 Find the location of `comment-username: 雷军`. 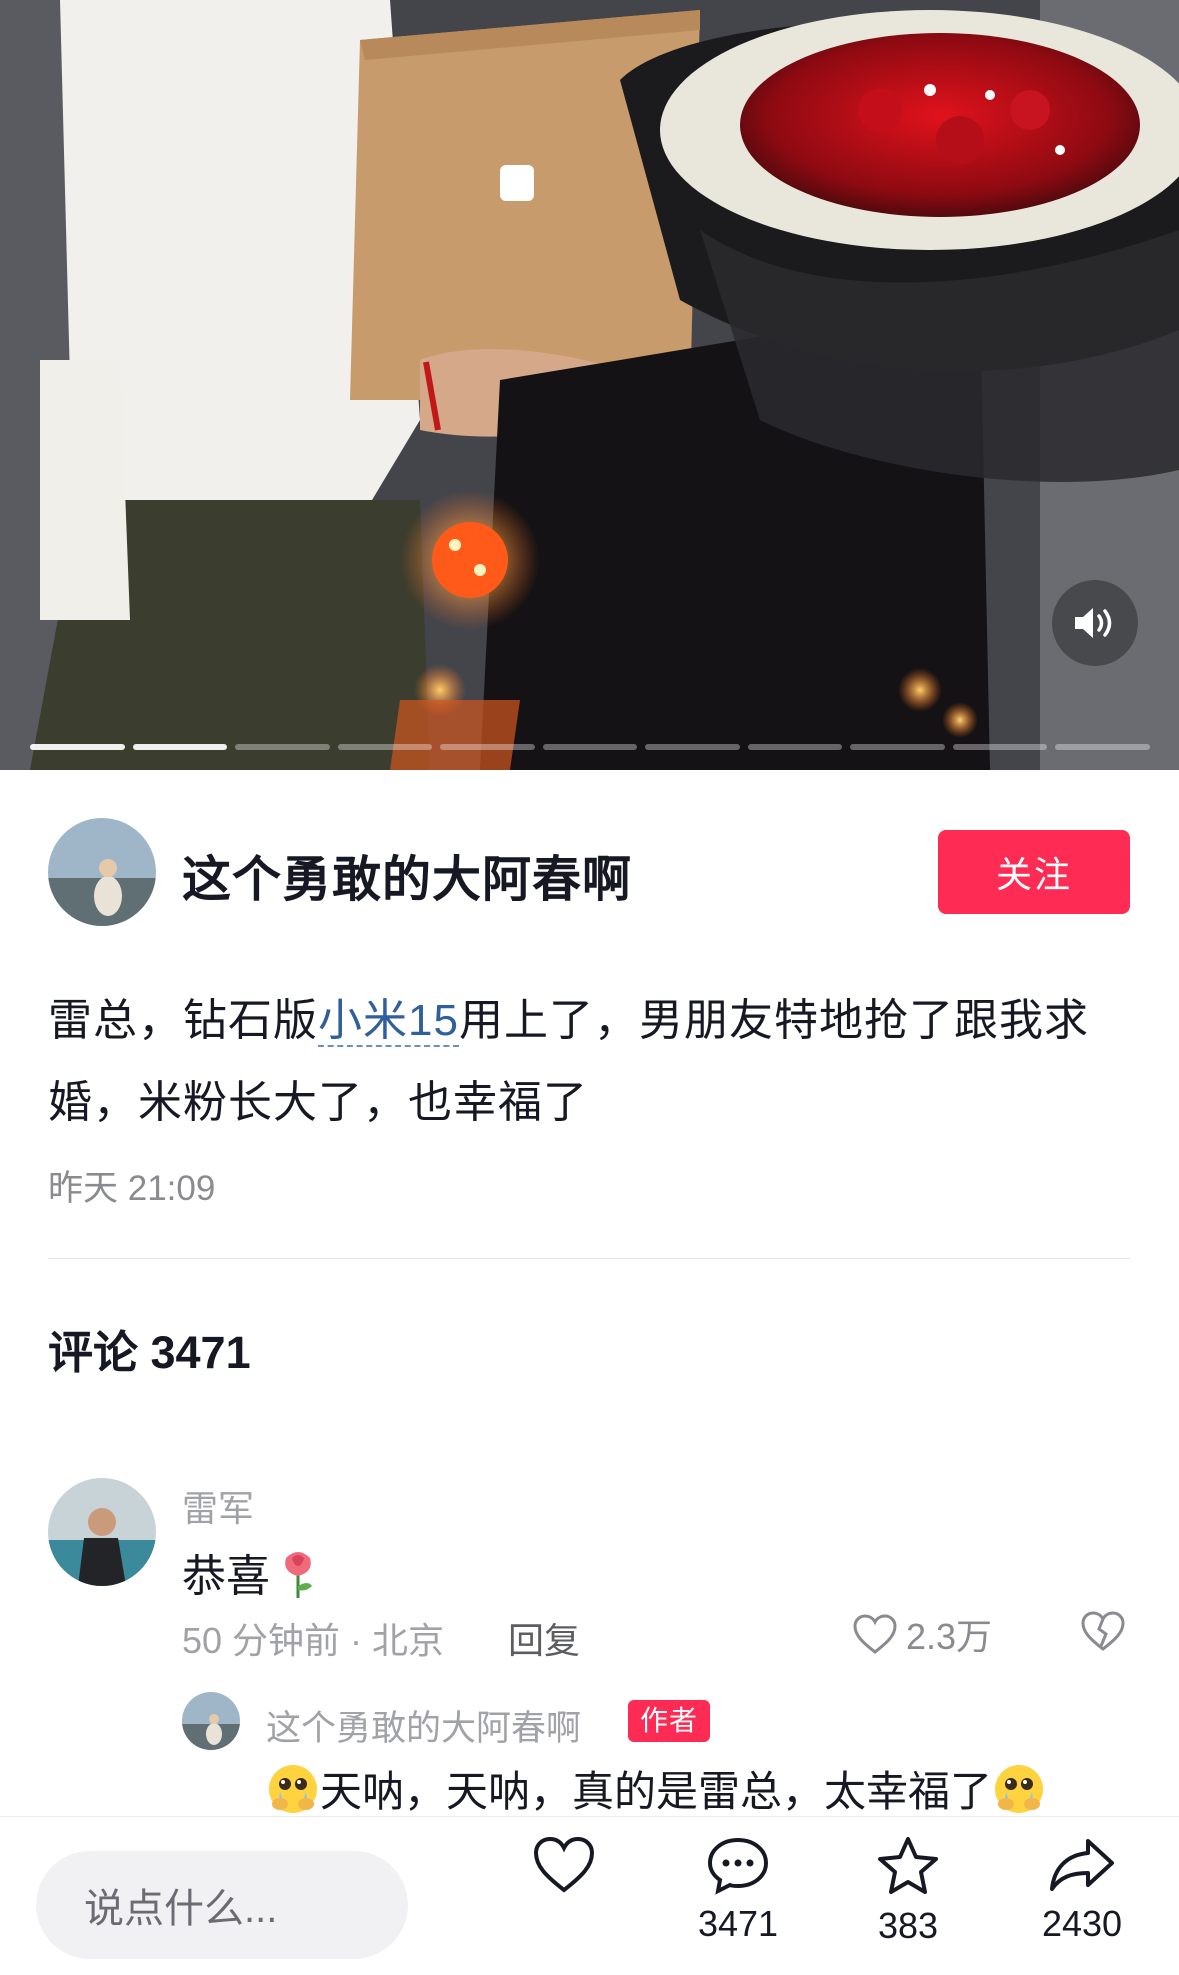

comment-username: 雷军 is located at coordinates (218, 1506).